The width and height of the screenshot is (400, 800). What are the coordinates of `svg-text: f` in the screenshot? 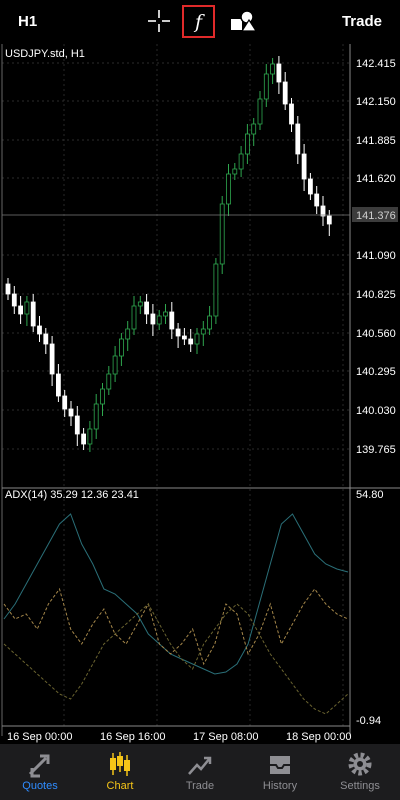 It's located at (199, 22).